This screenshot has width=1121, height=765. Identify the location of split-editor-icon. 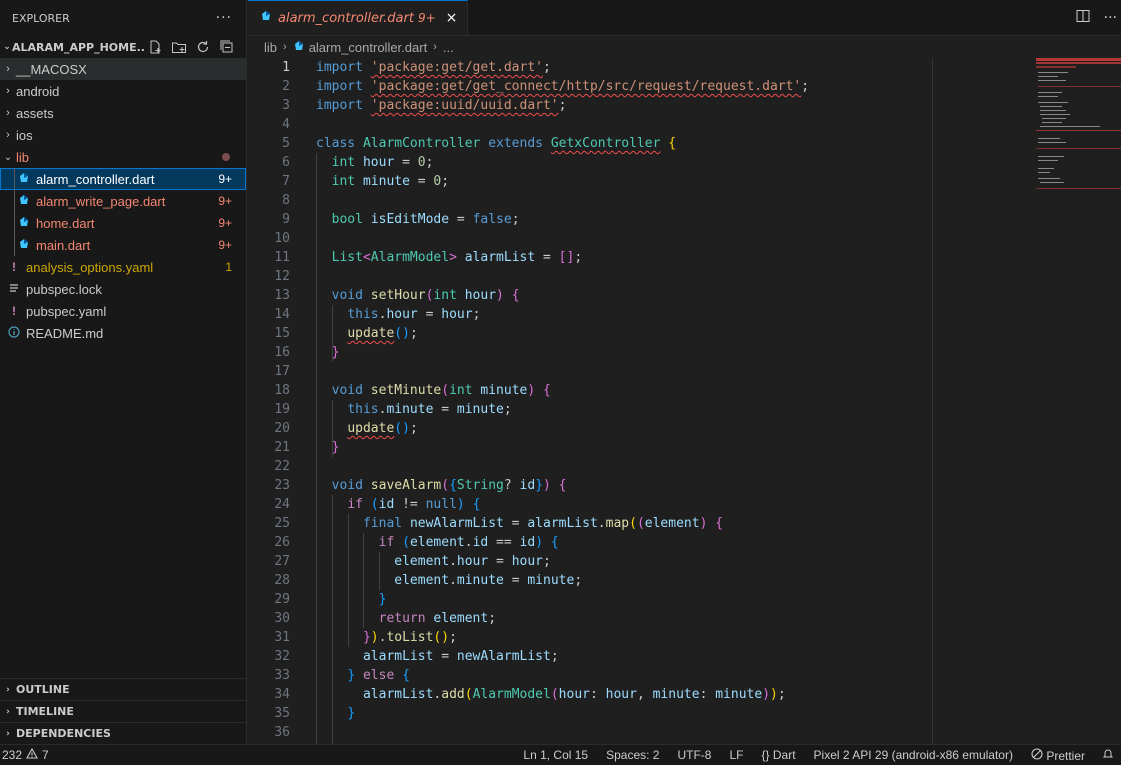
(1083, 17).